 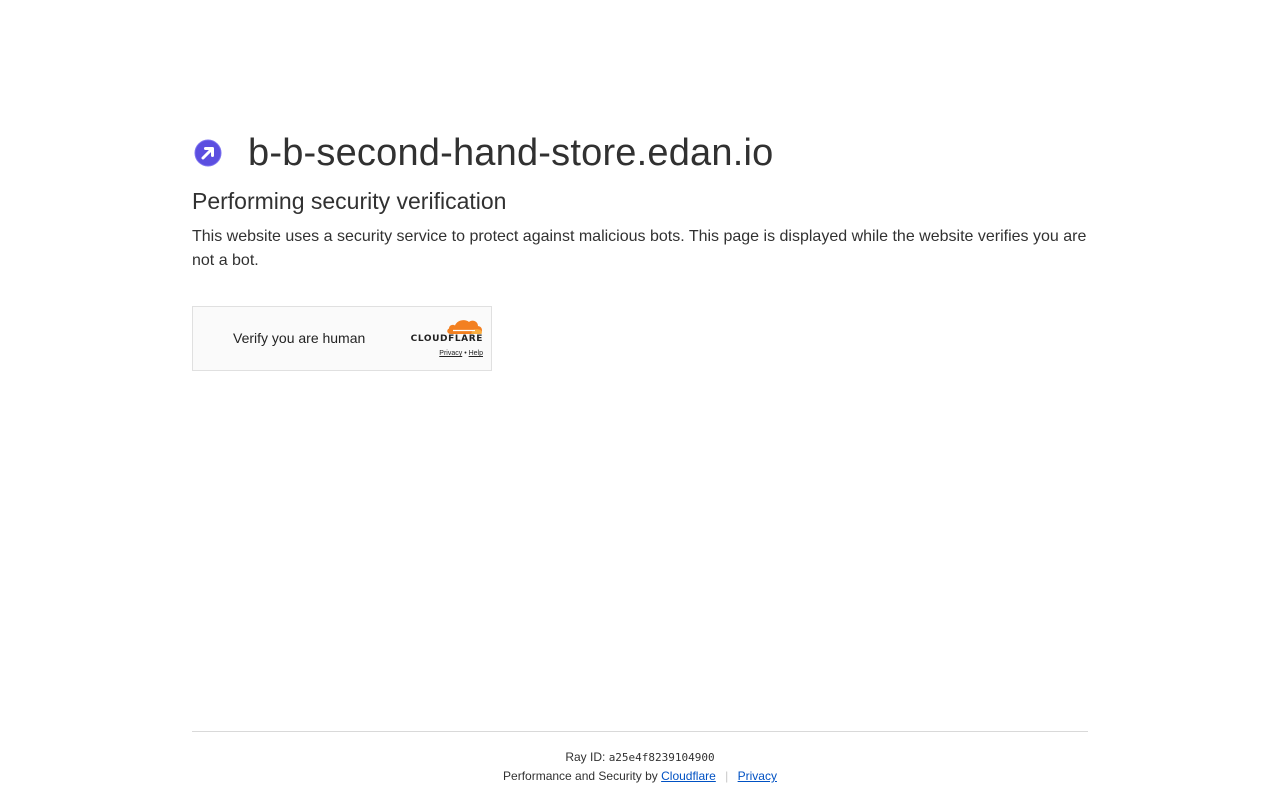 What do you see at coordinates (661, 757) in the screenshot?
I see `ray-id-value: a25e4f8239104900` at bounding box center [661, 757].